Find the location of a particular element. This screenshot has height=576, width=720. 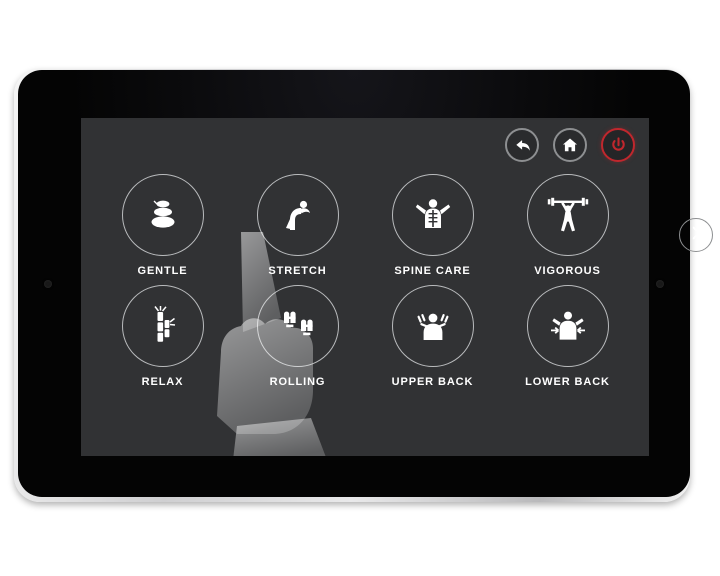

zen-stones-icon is located at coordinates (163, 215).